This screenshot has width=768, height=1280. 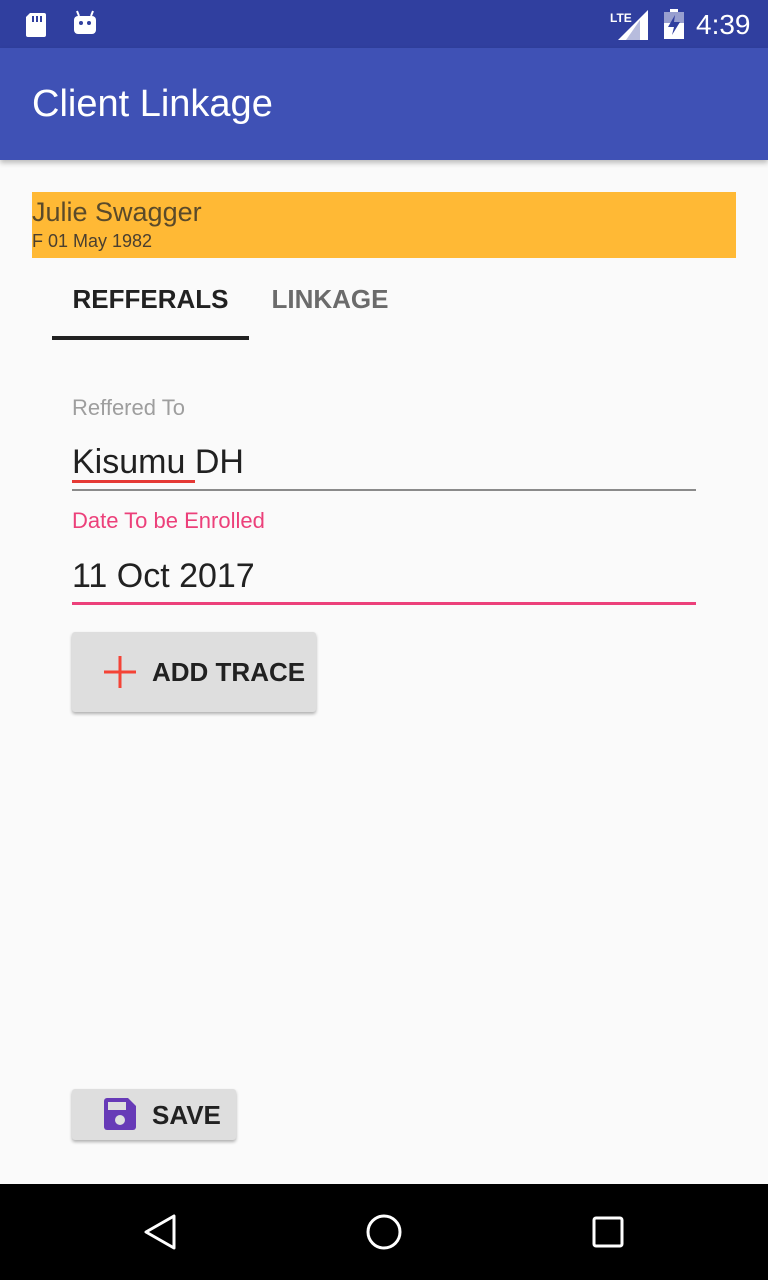 What do you see at coordinates (120, 672) in the screenshot?
I see `plus-icon` at bounding box center [120, 672].